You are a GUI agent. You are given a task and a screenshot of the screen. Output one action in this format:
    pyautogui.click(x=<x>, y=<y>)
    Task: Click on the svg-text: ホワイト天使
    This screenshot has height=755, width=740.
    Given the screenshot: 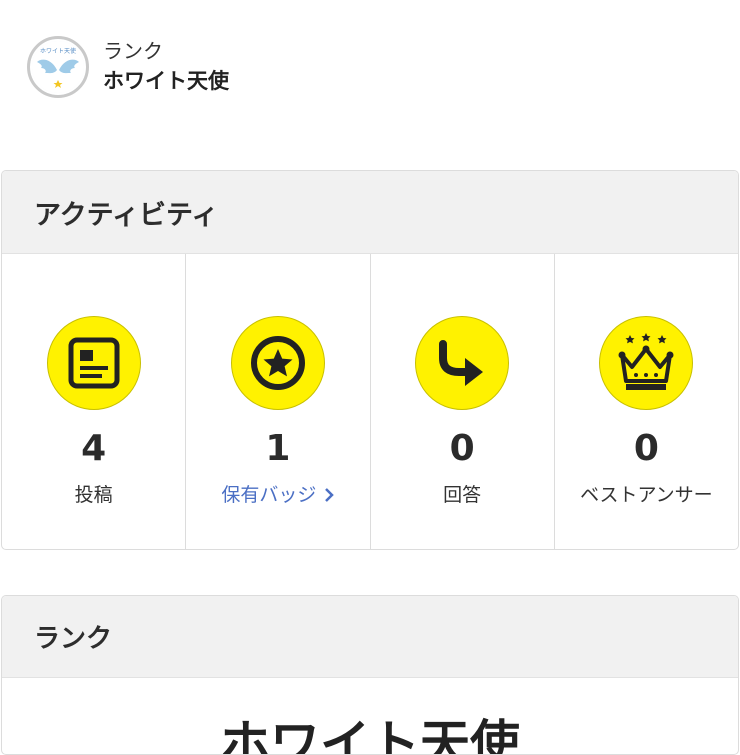 What is the action you would take?
    pyautogui.click(x=58, y=51)
    